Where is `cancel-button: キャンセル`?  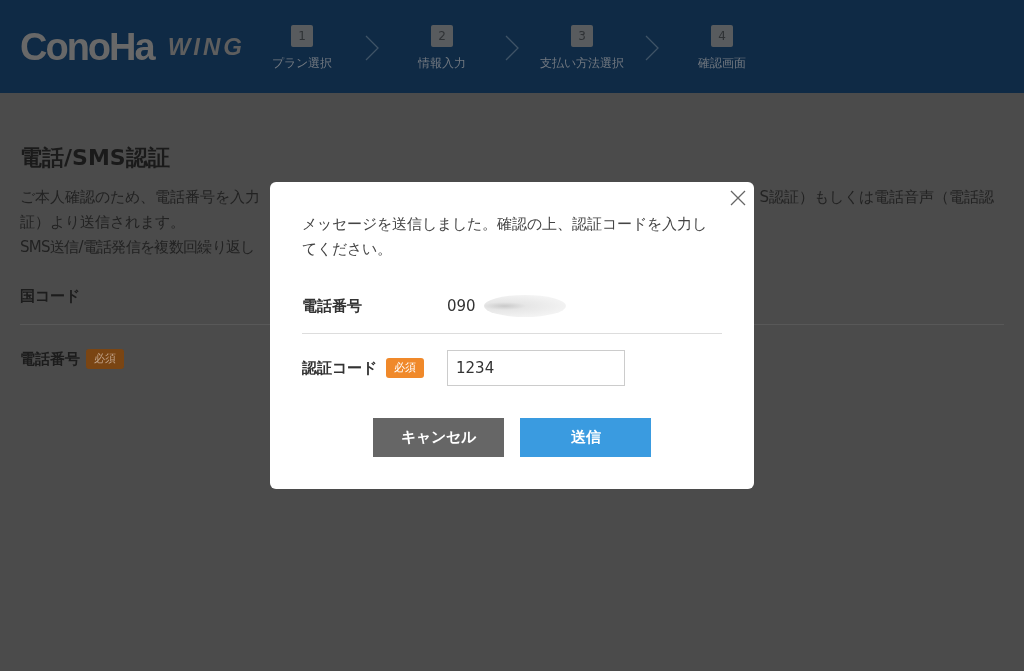
cancel-button: キャンセル is located at coordinates (438, 437).